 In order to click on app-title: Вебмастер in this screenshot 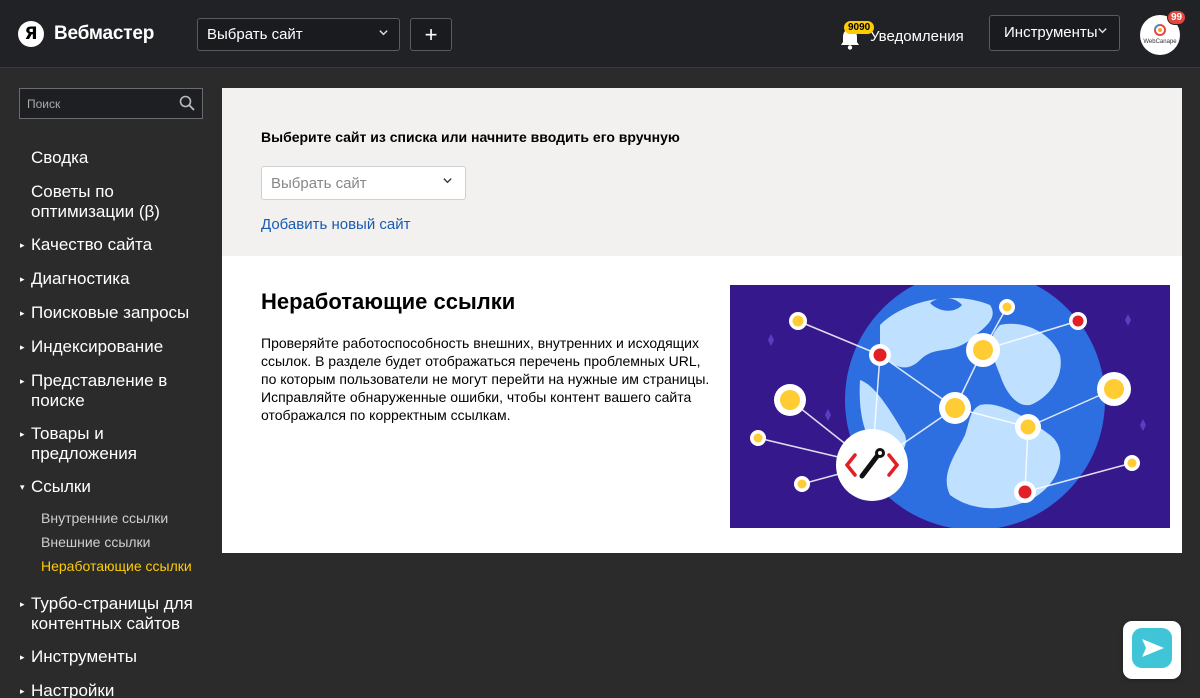, I will do `click(104, 33)`.